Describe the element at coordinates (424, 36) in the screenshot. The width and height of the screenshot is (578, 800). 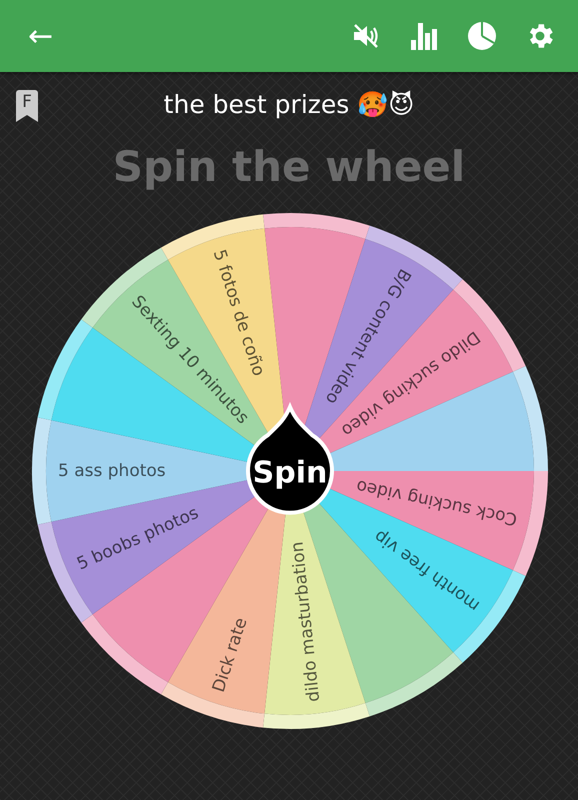
I see `bar-chart-icon` at that location.